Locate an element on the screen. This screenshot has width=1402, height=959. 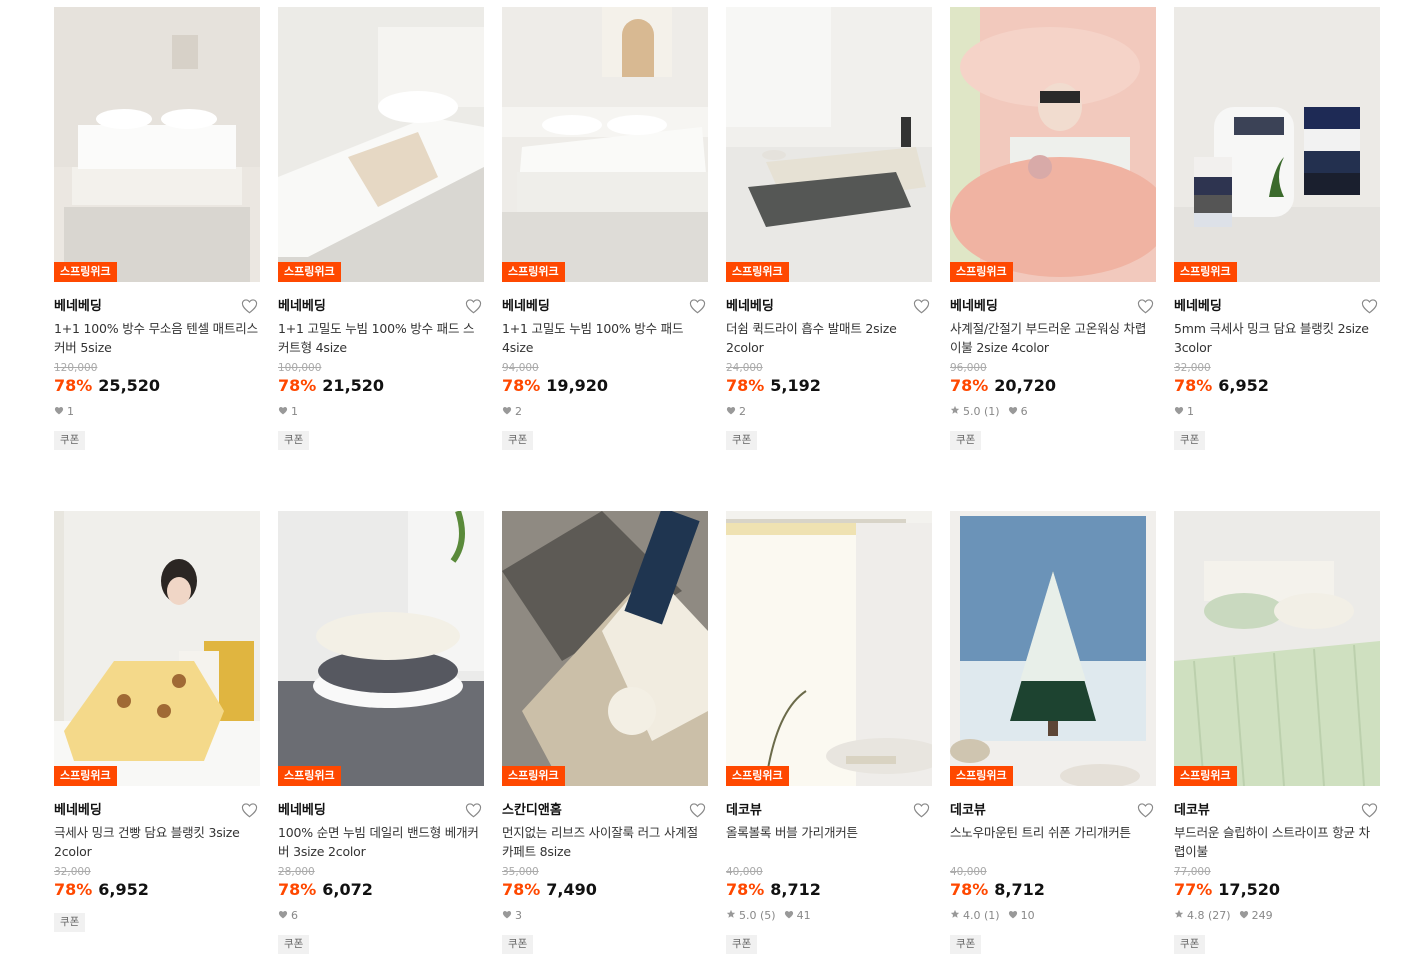
sale-price: 20,720 is located at coordinates (1025, 385).